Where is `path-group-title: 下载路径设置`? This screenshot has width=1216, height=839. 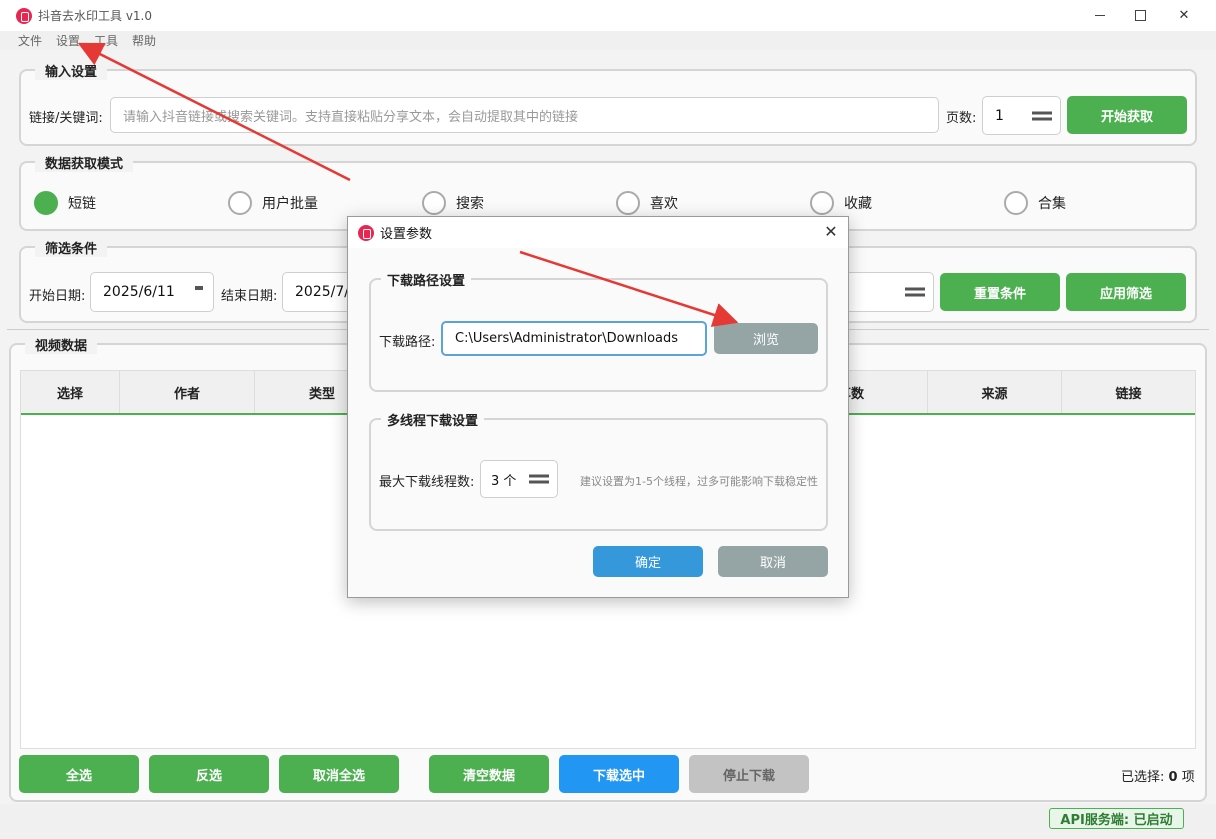
path-group-title: 下载路径设置 is located at coordinates (426, 279).